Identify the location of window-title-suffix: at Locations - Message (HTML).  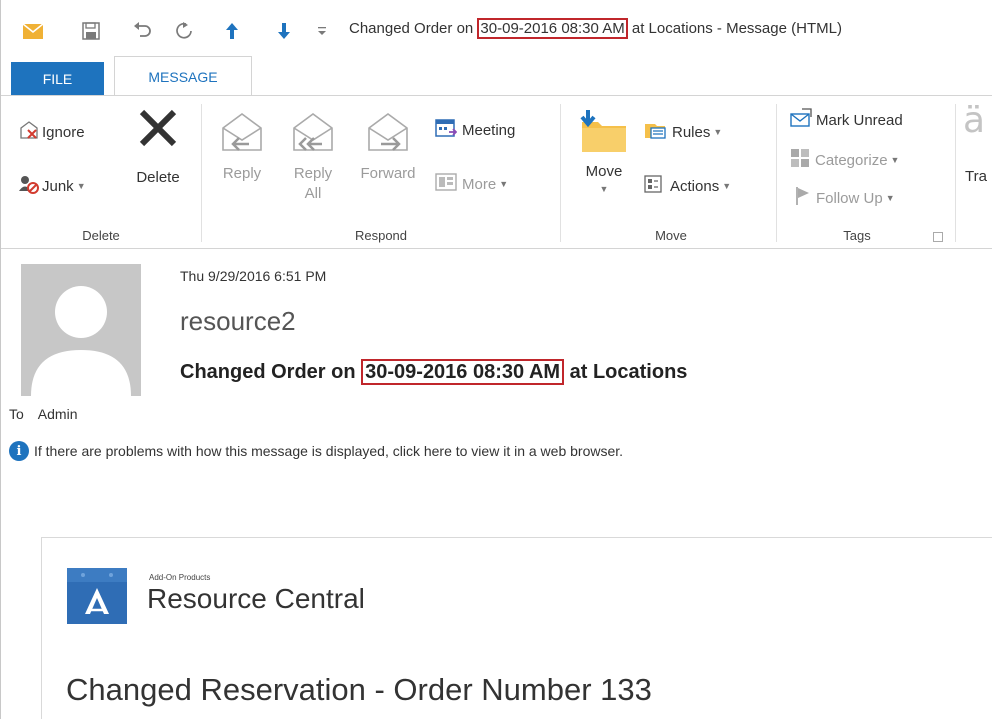
(736, 28).